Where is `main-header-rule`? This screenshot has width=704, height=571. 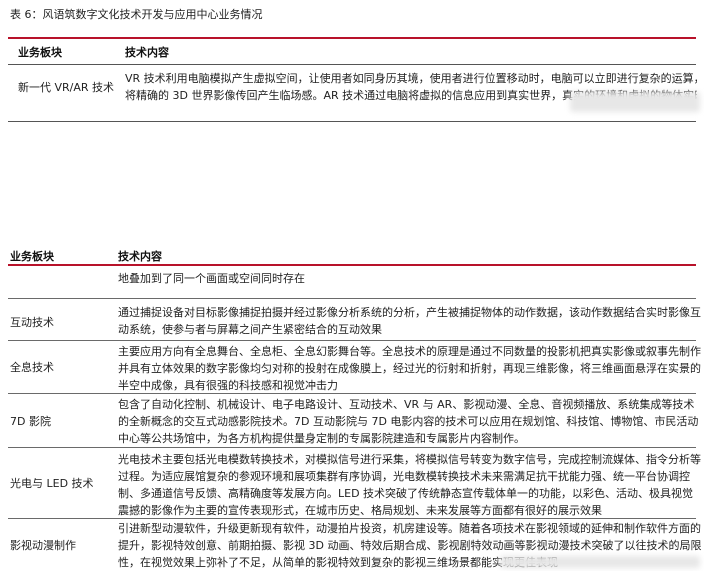
main-header-rule is located at coordinates (352, 265).